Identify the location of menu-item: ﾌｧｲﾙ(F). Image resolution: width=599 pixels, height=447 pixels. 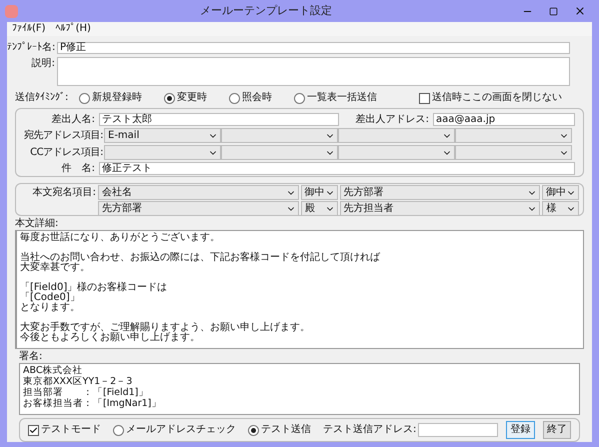
(29, 29).